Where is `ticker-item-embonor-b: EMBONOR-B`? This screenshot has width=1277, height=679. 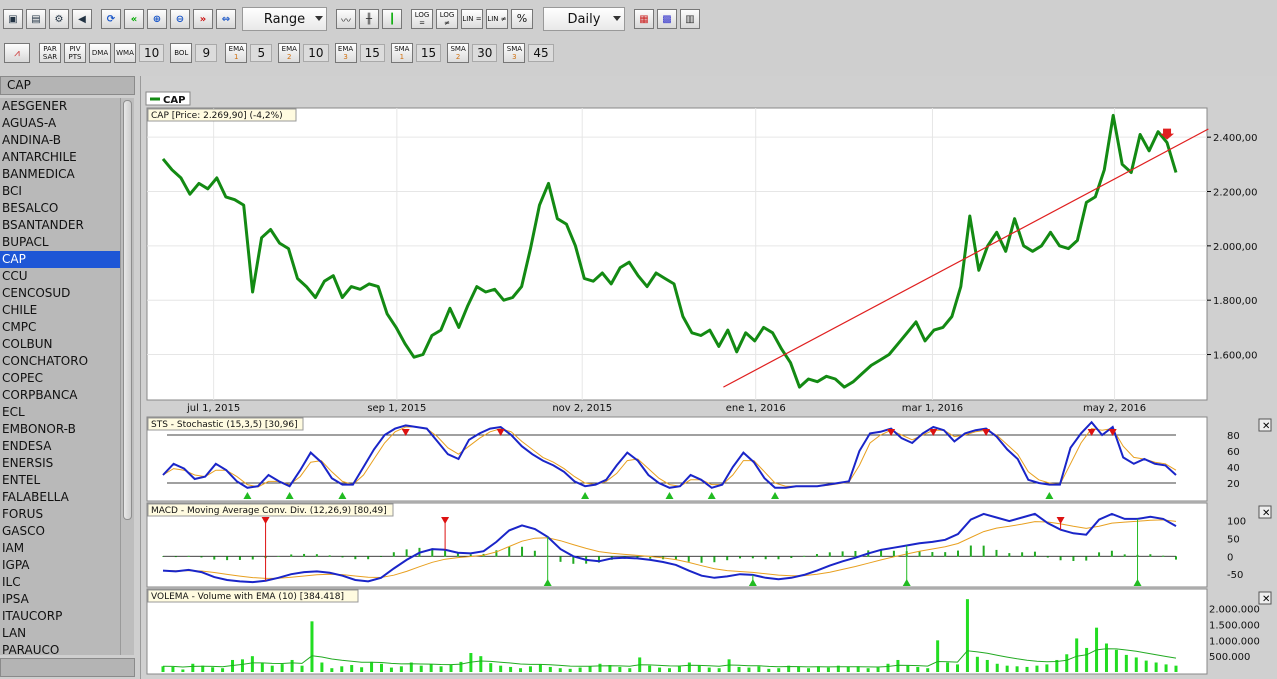 ticker-item-embonor-b: EMBONOR-B is located at coordinates (60, 429).